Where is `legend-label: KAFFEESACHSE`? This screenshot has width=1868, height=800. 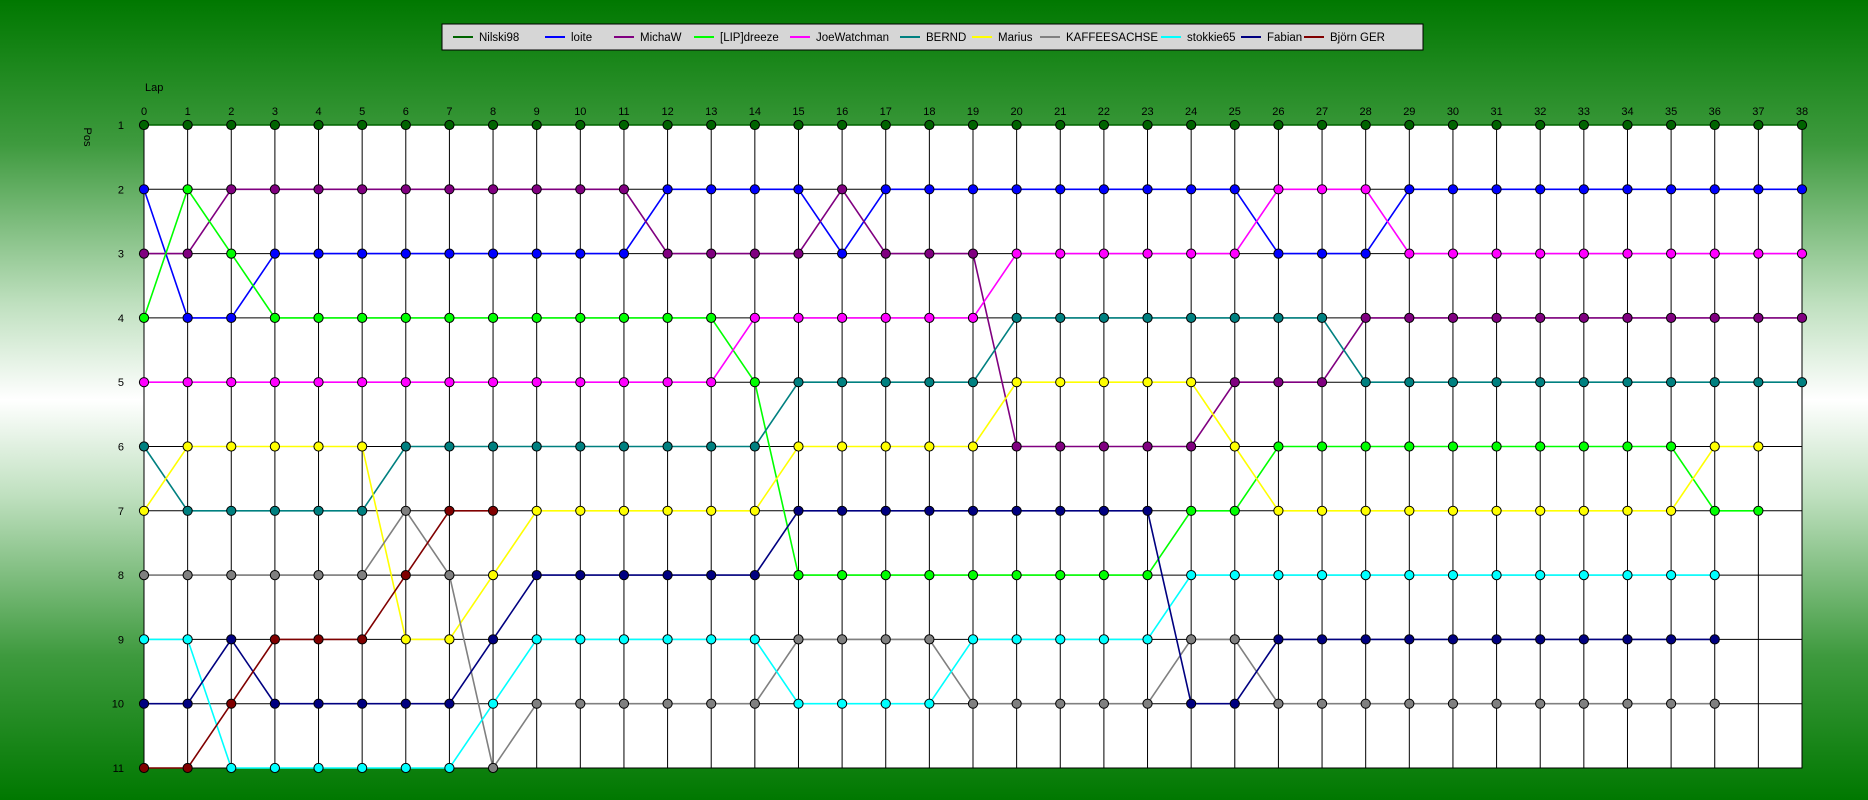
legend-label: KAFFEESACHSE is located at coordinates (1112, 38).